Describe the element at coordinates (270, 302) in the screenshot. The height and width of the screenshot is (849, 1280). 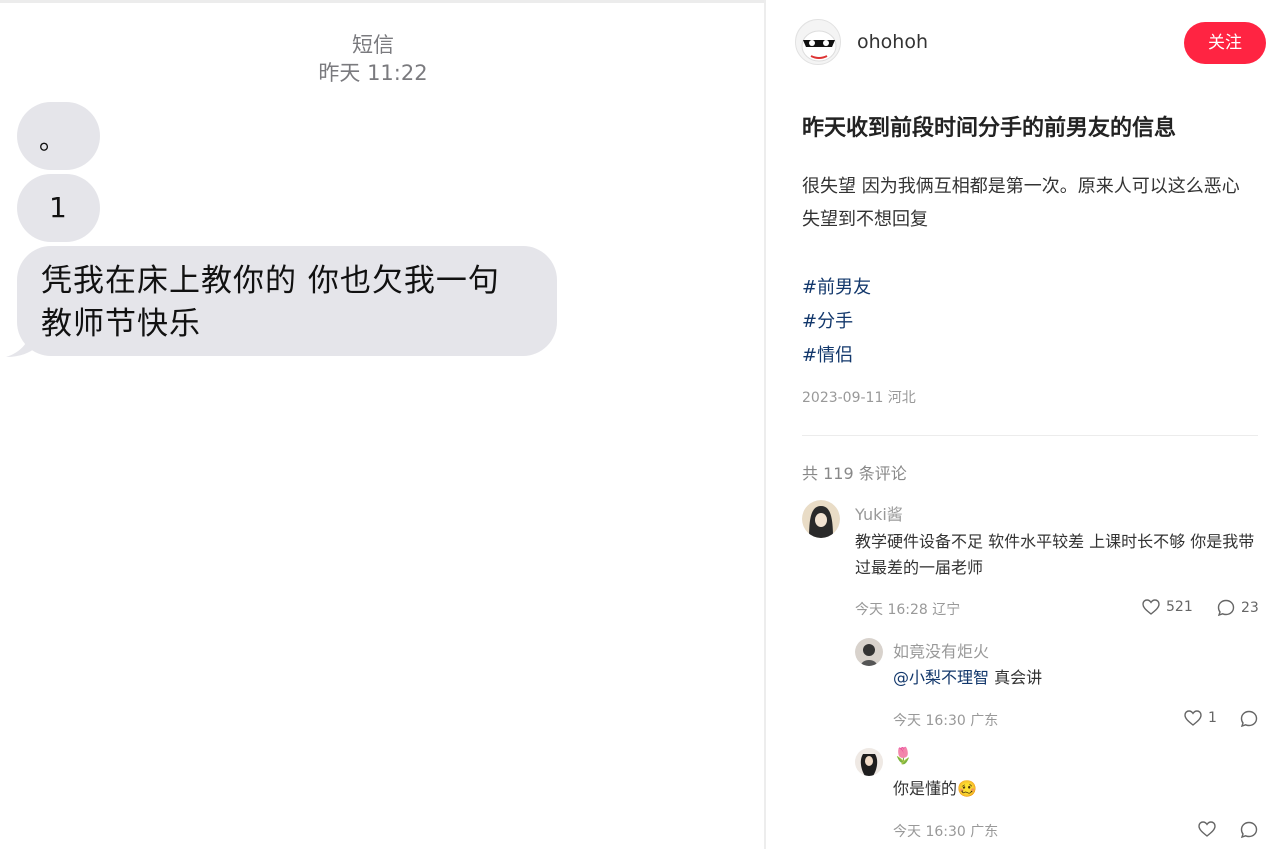
I see `message-text: 凭我在床上教你的 你也欠我一句教师节快乐` at that location.